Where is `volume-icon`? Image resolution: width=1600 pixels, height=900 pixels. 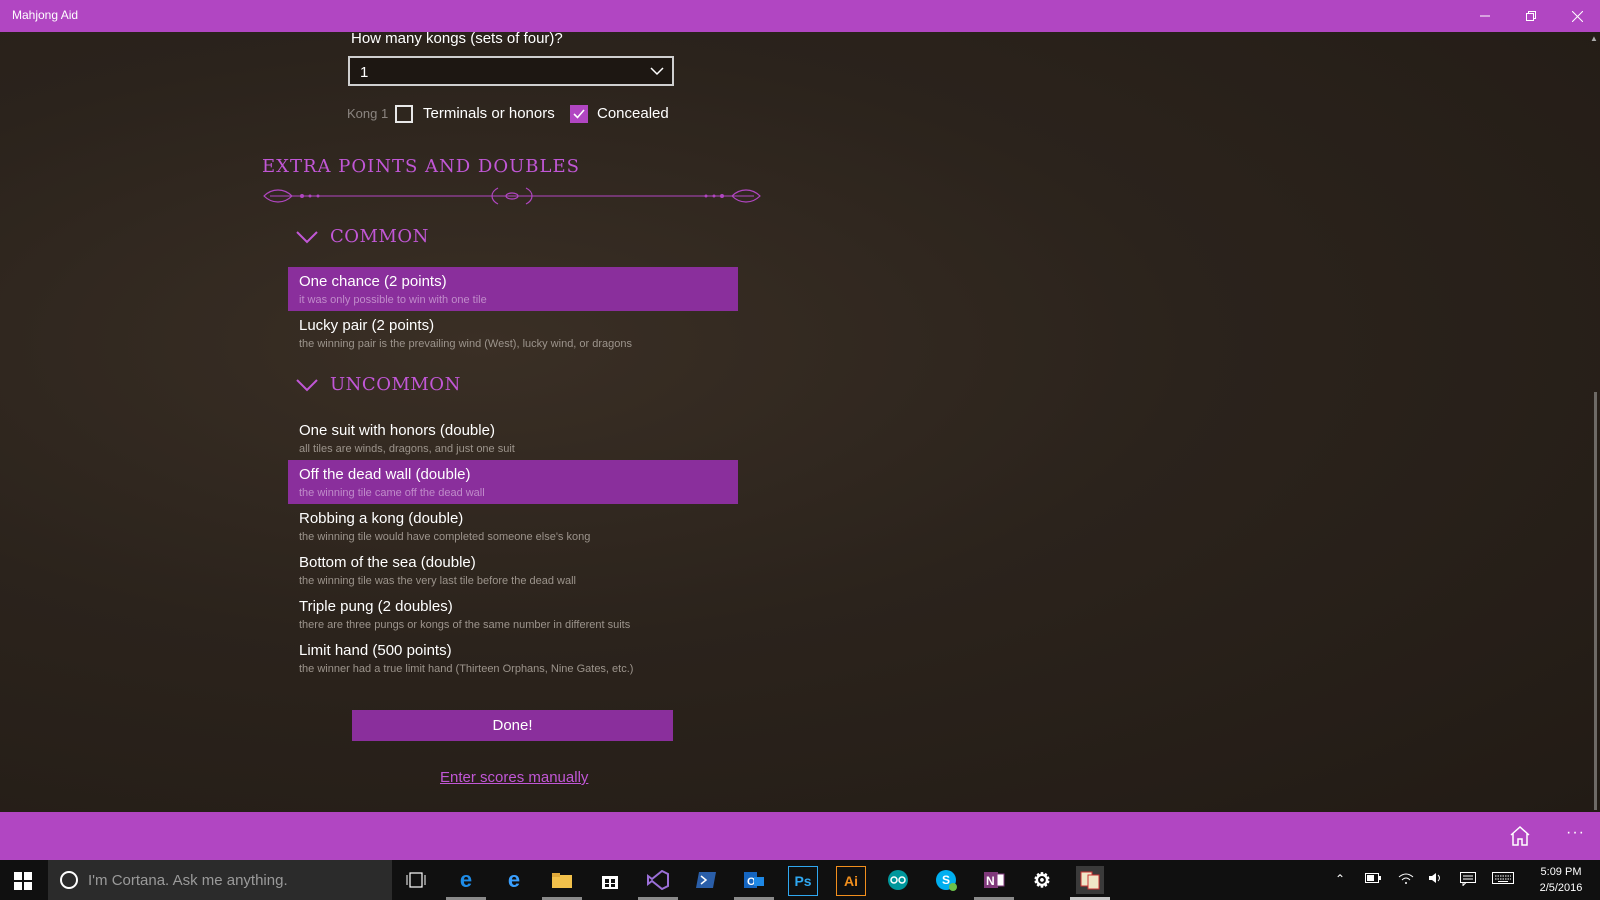
volume-icon is located at coordinates (1436, 879).